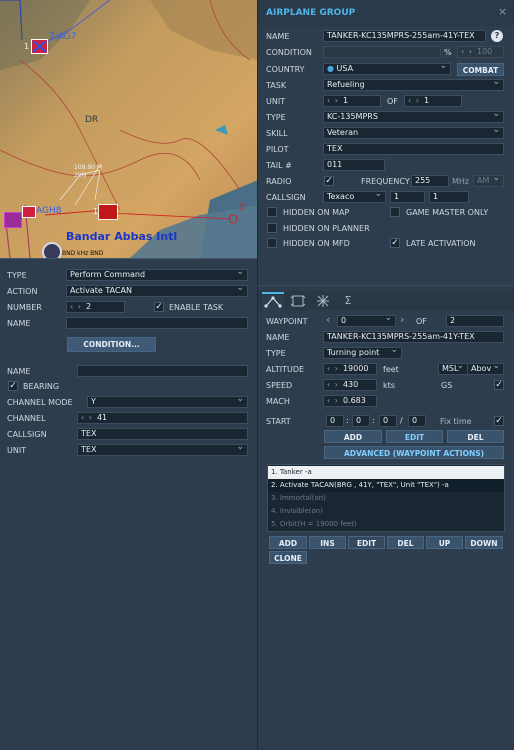 The image size is (514, 750). I want to click on channel-spinner: ‹ › 41, so click(162, 418).